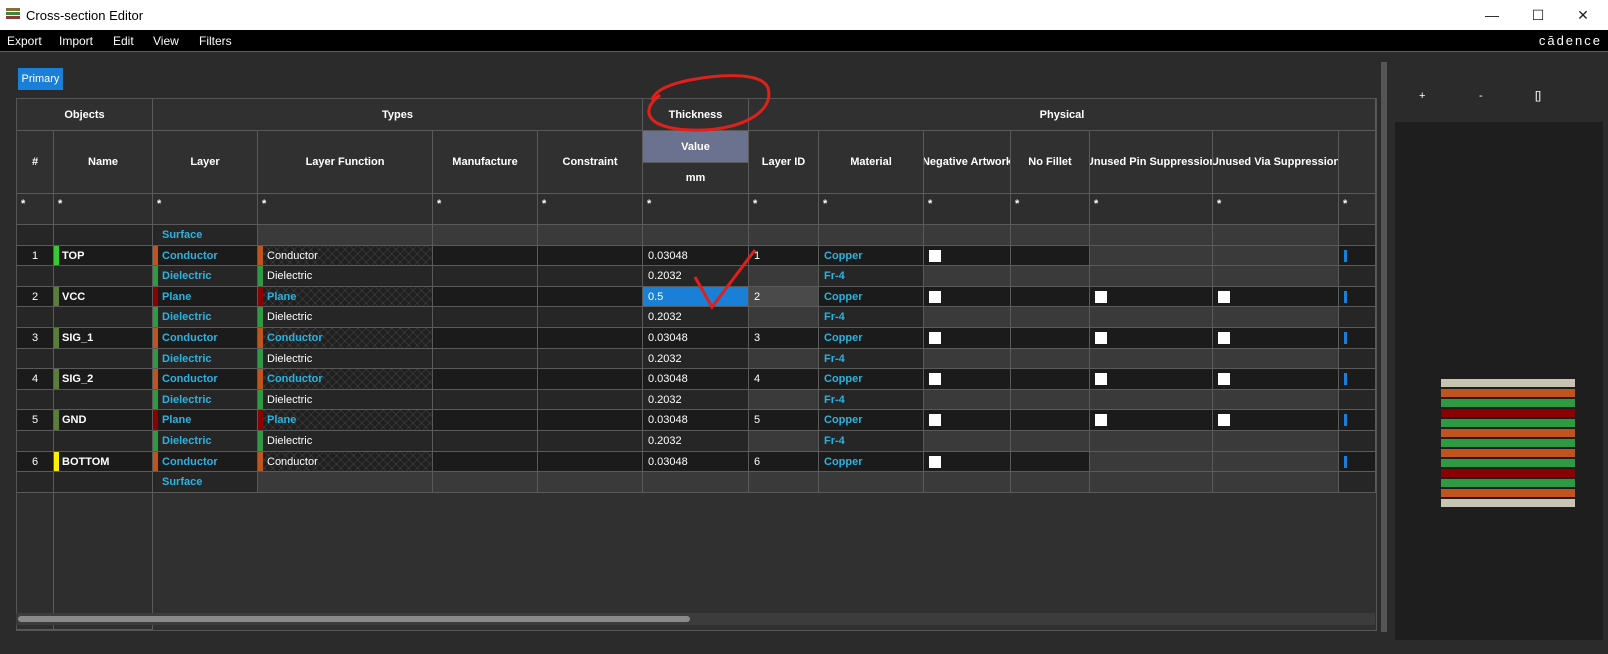 Image resolution: width=1608 pixels, height=654 pixels. I want to click on red-circle-annotation, so click(709, 103).